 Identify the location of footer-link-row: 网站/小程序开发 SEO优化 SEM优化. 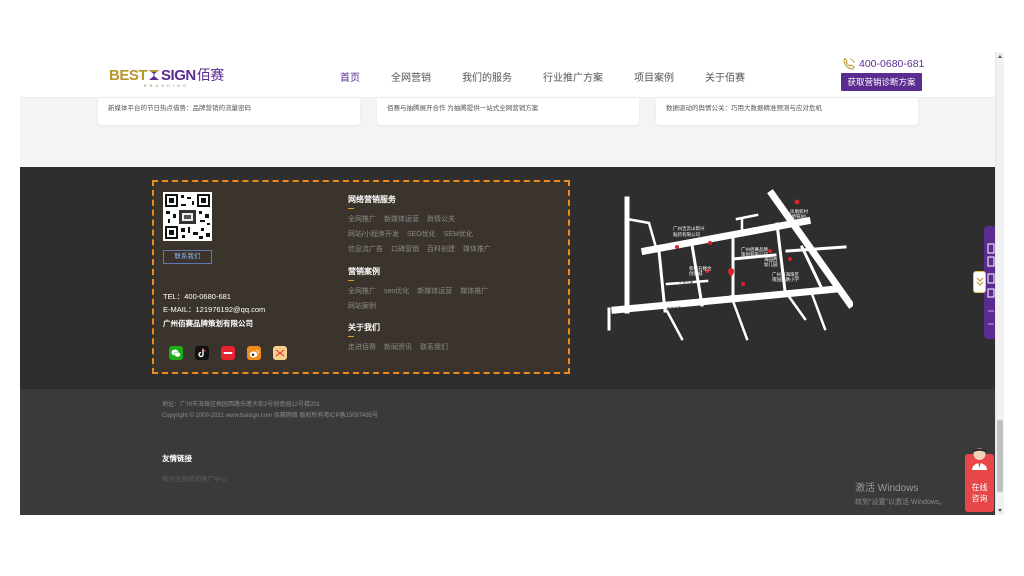
(423, 234).